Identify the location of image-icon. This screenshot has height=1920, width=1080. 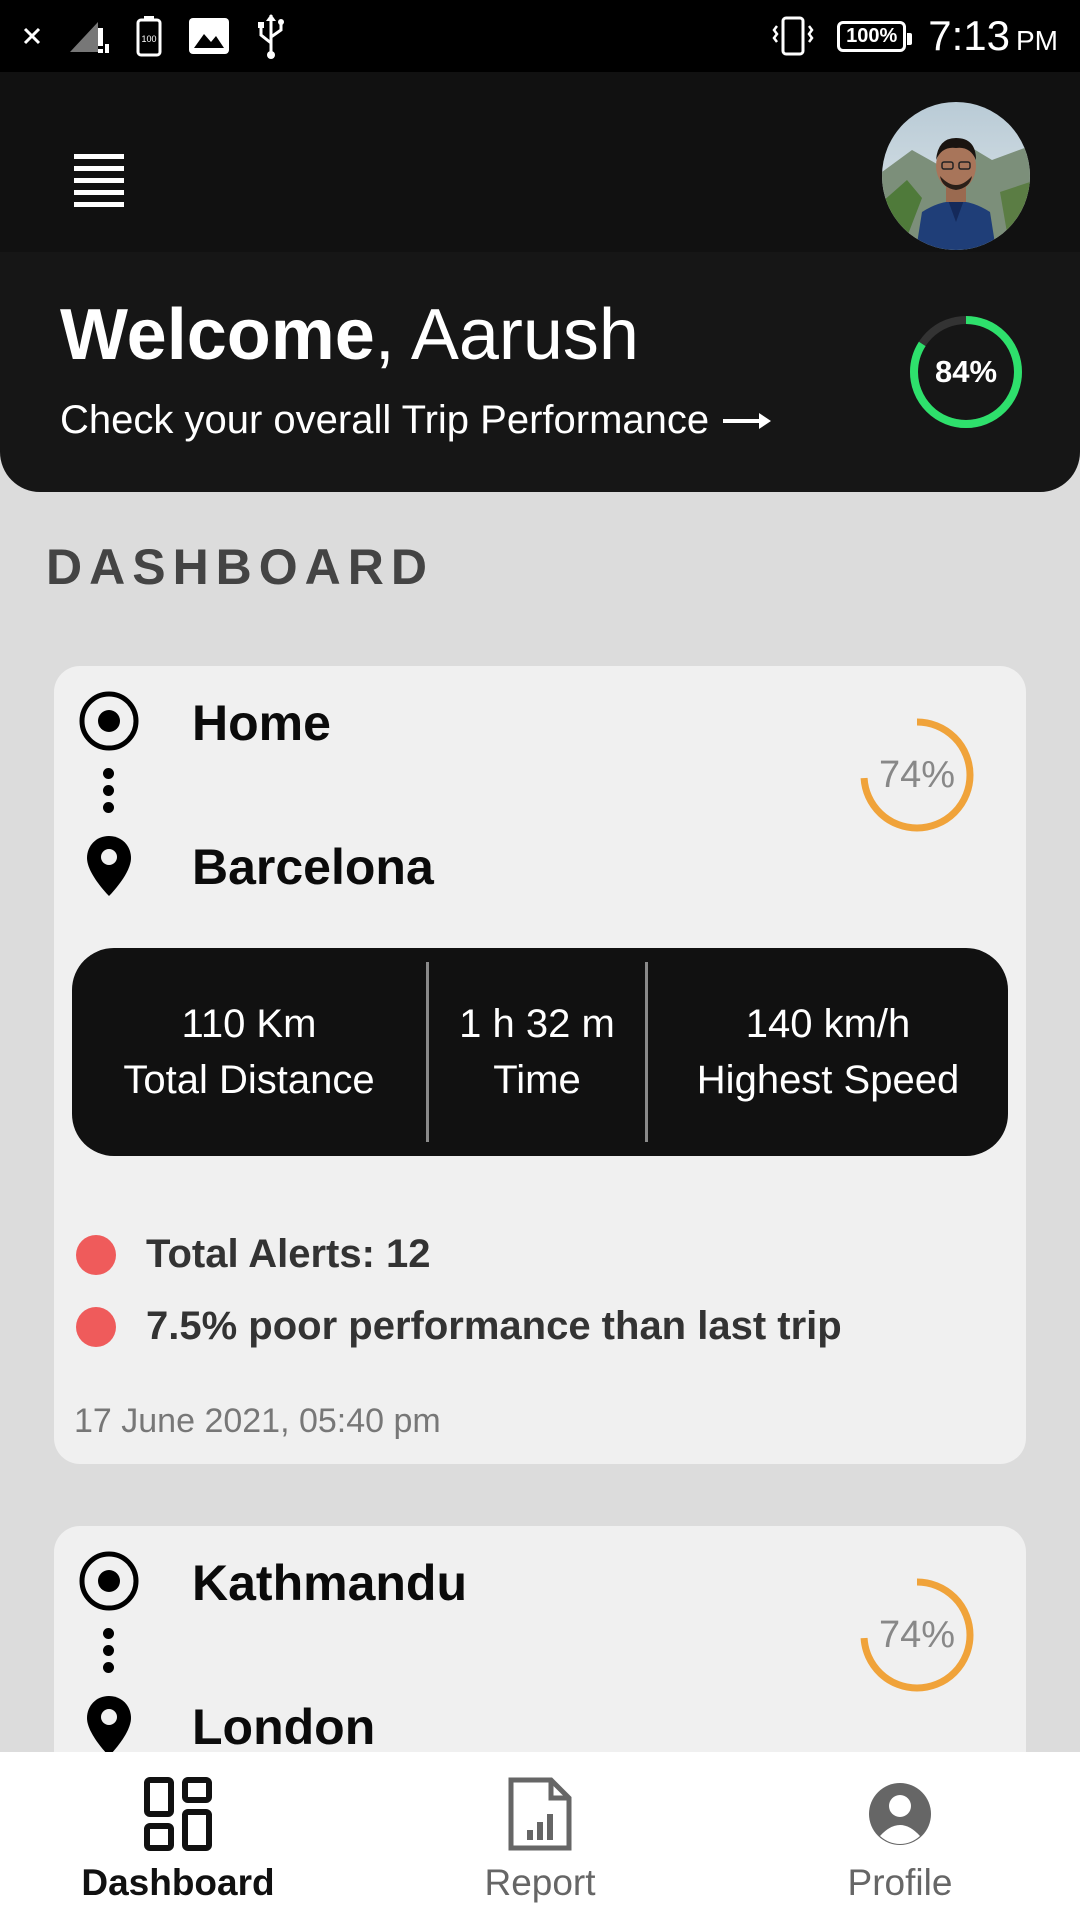
(209, 36).